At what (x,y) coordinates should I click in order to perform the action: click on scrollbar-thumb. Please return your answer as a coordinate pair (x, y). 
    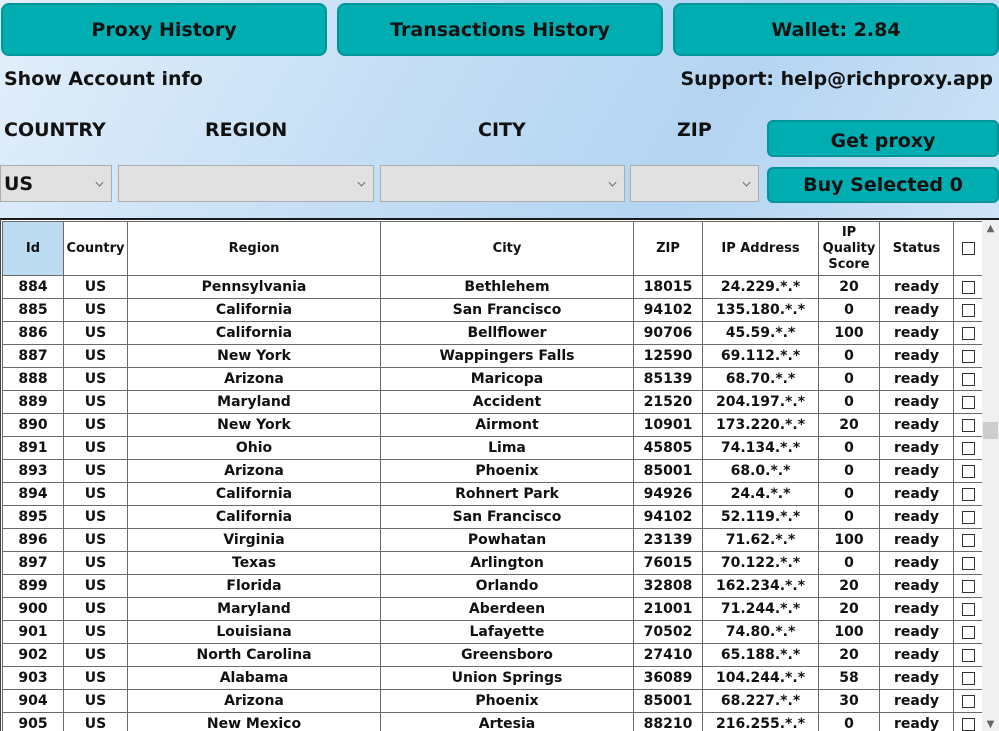
    Looking at the image, I should click on (990, 430).